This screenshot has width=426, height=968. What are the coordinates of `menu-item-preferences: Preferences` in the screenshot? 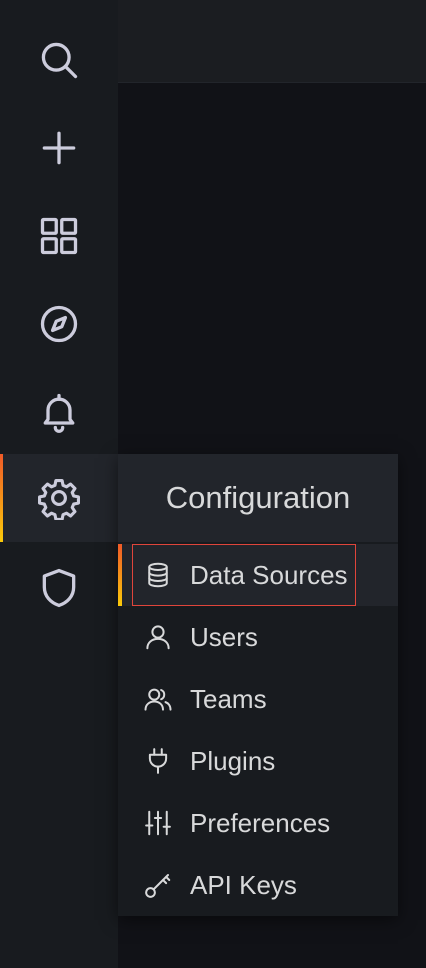 It's located at (258, 823).